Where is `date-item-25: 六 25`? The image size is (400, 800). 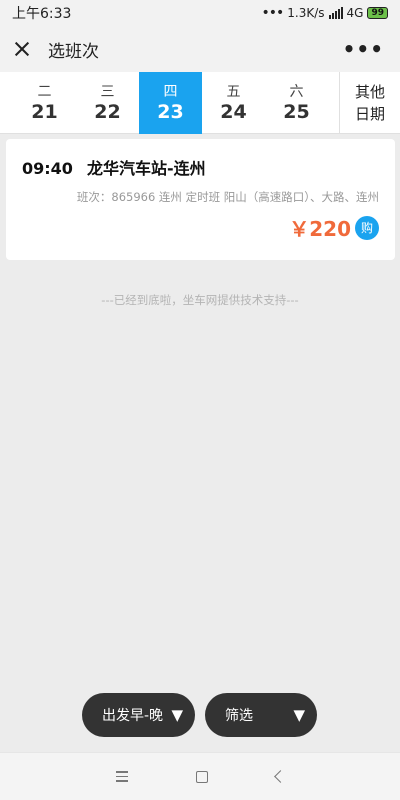
date-item-25: 六 25 is located at coordinates (296, 103).